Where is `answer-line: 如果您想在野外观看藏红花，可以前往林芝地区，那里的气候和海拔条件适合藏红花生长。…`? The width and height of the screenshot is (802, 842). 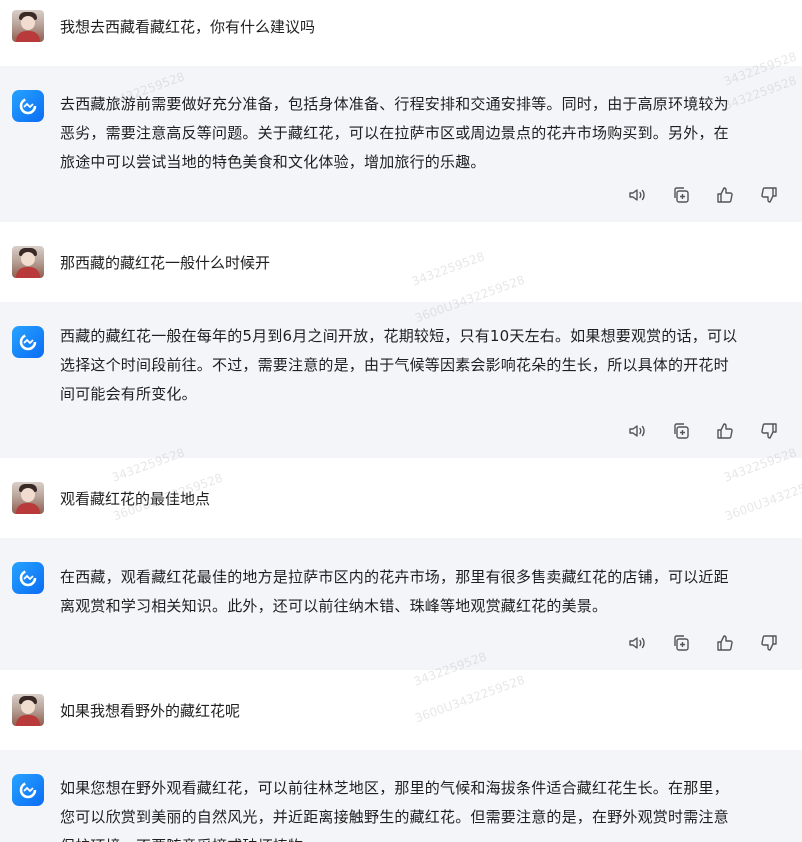
answer-line: 如果您想在野外观看藏红花，可以前往林芝地区，那里的气候和海拔条件适合藏红花生长。… is located at coordinates (394, 788).